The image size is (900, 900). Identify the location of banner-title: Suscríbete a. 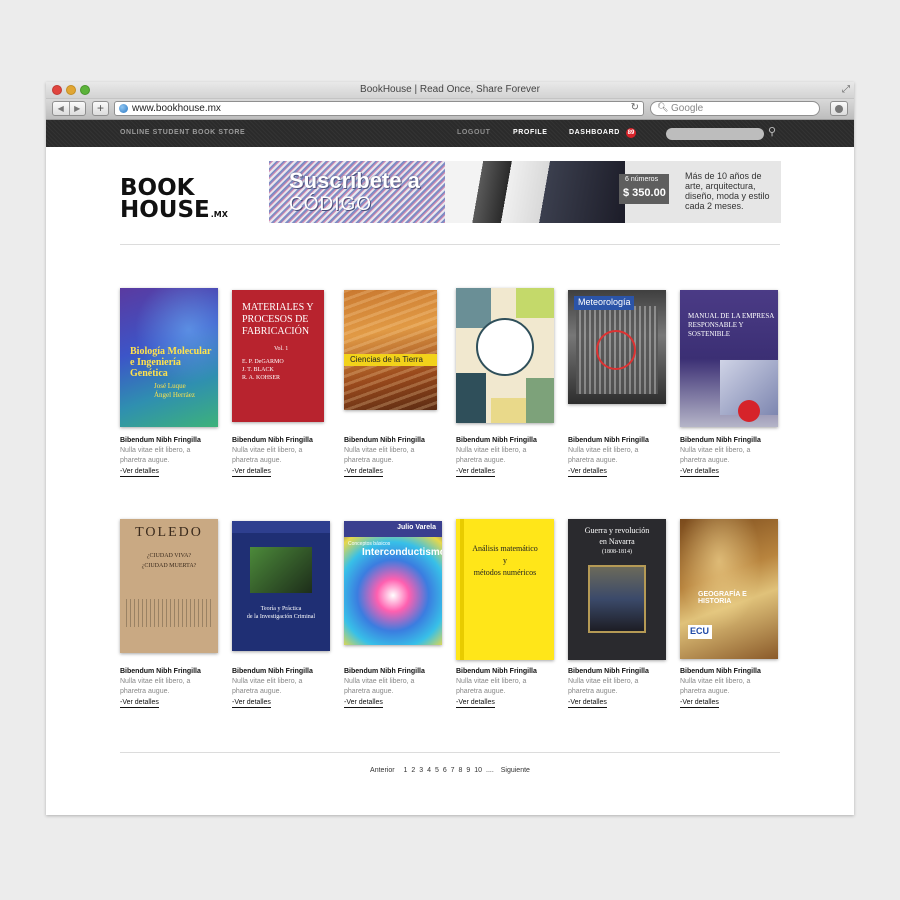
(354, 180).